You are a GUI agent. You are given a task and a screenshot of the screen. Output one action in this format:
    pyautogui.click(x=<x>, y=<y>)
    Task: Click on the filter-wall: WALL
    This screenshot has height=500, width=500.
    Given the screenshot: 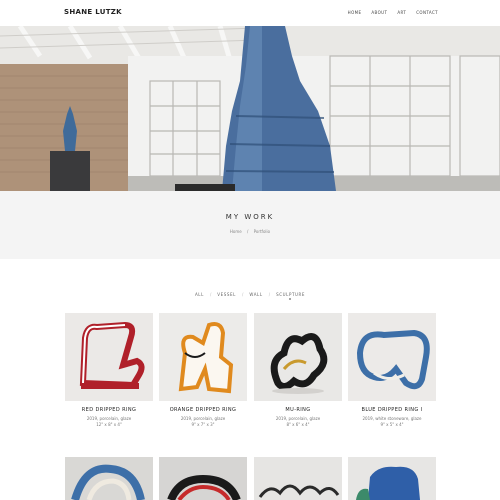 What is the action you would take?
    pyautogui.click(x=255, y=294)
    